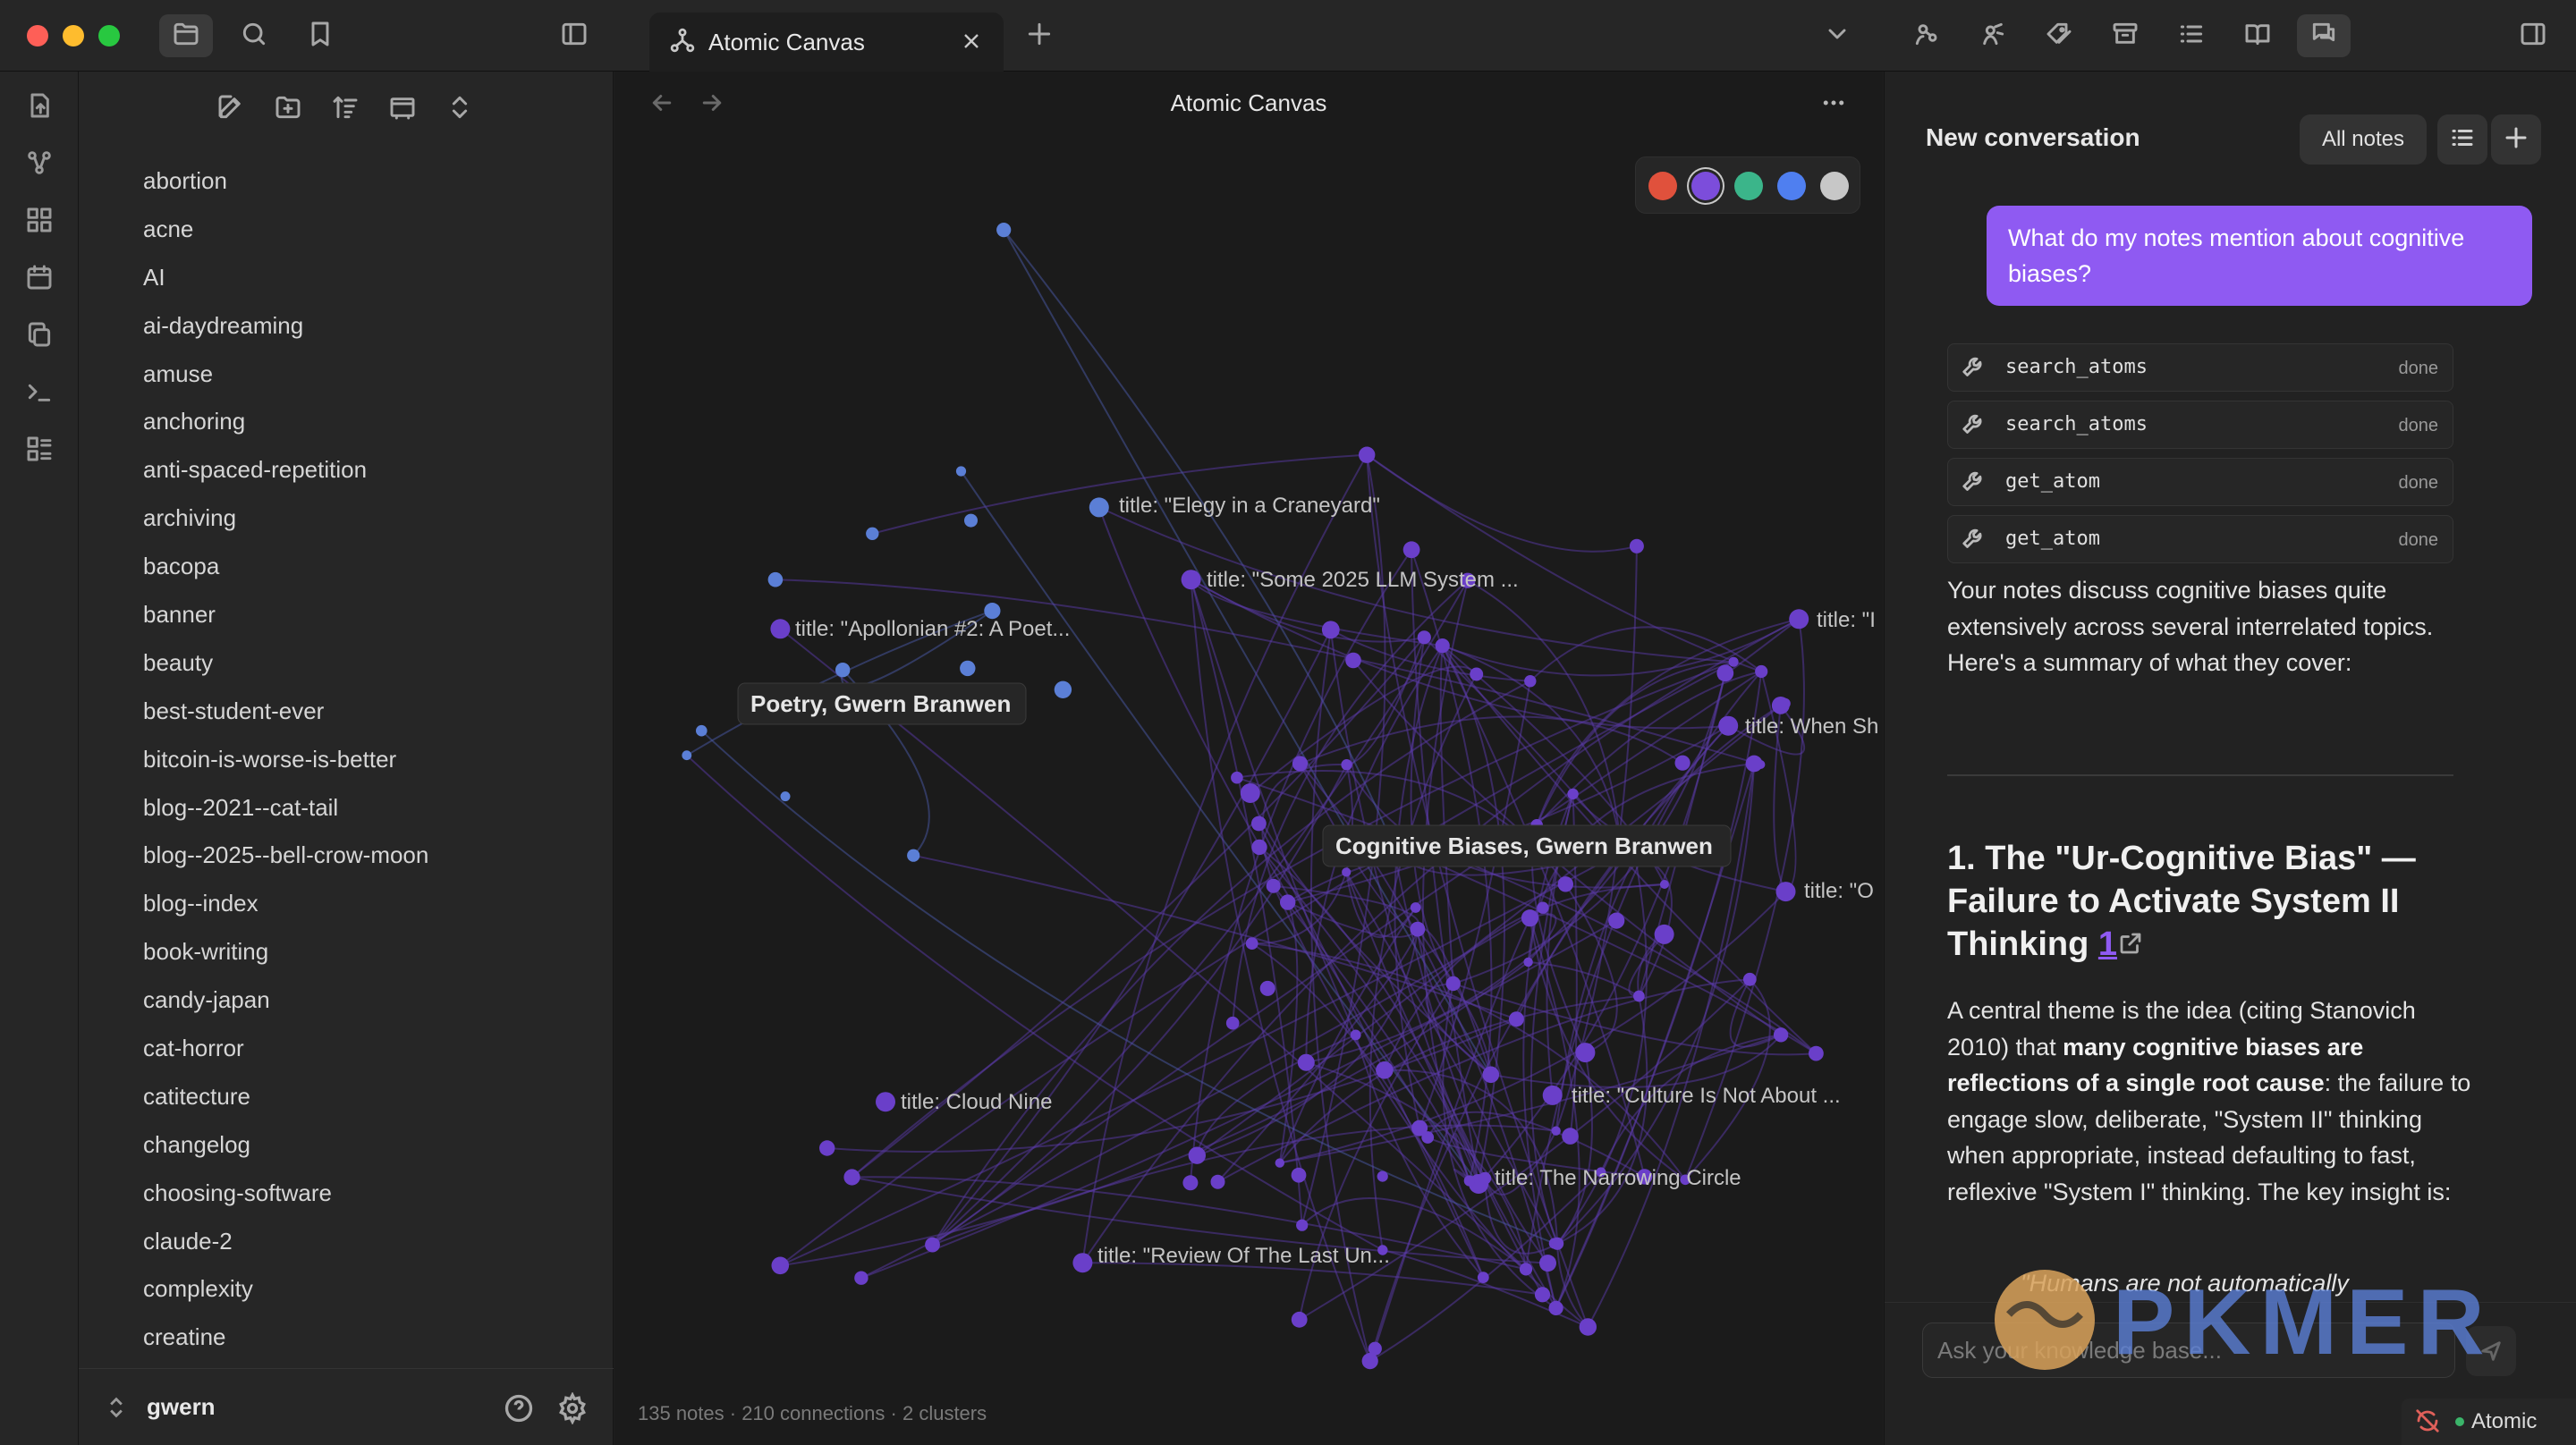  Describe the element at coordinates (1524, 845) in the screenshot. I see `cluster-label-cognitive-biases: Cognitive Biases, Gwern Branwen` at that location.